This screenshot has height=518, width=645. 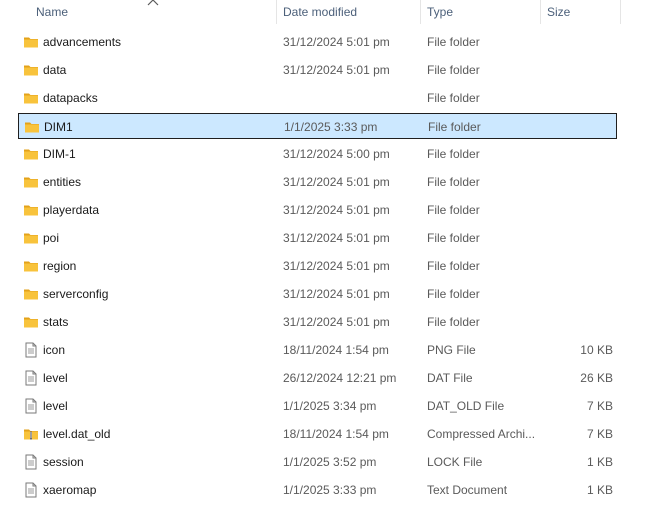 I want to click on file-name: data, so click(x=55, y=70).